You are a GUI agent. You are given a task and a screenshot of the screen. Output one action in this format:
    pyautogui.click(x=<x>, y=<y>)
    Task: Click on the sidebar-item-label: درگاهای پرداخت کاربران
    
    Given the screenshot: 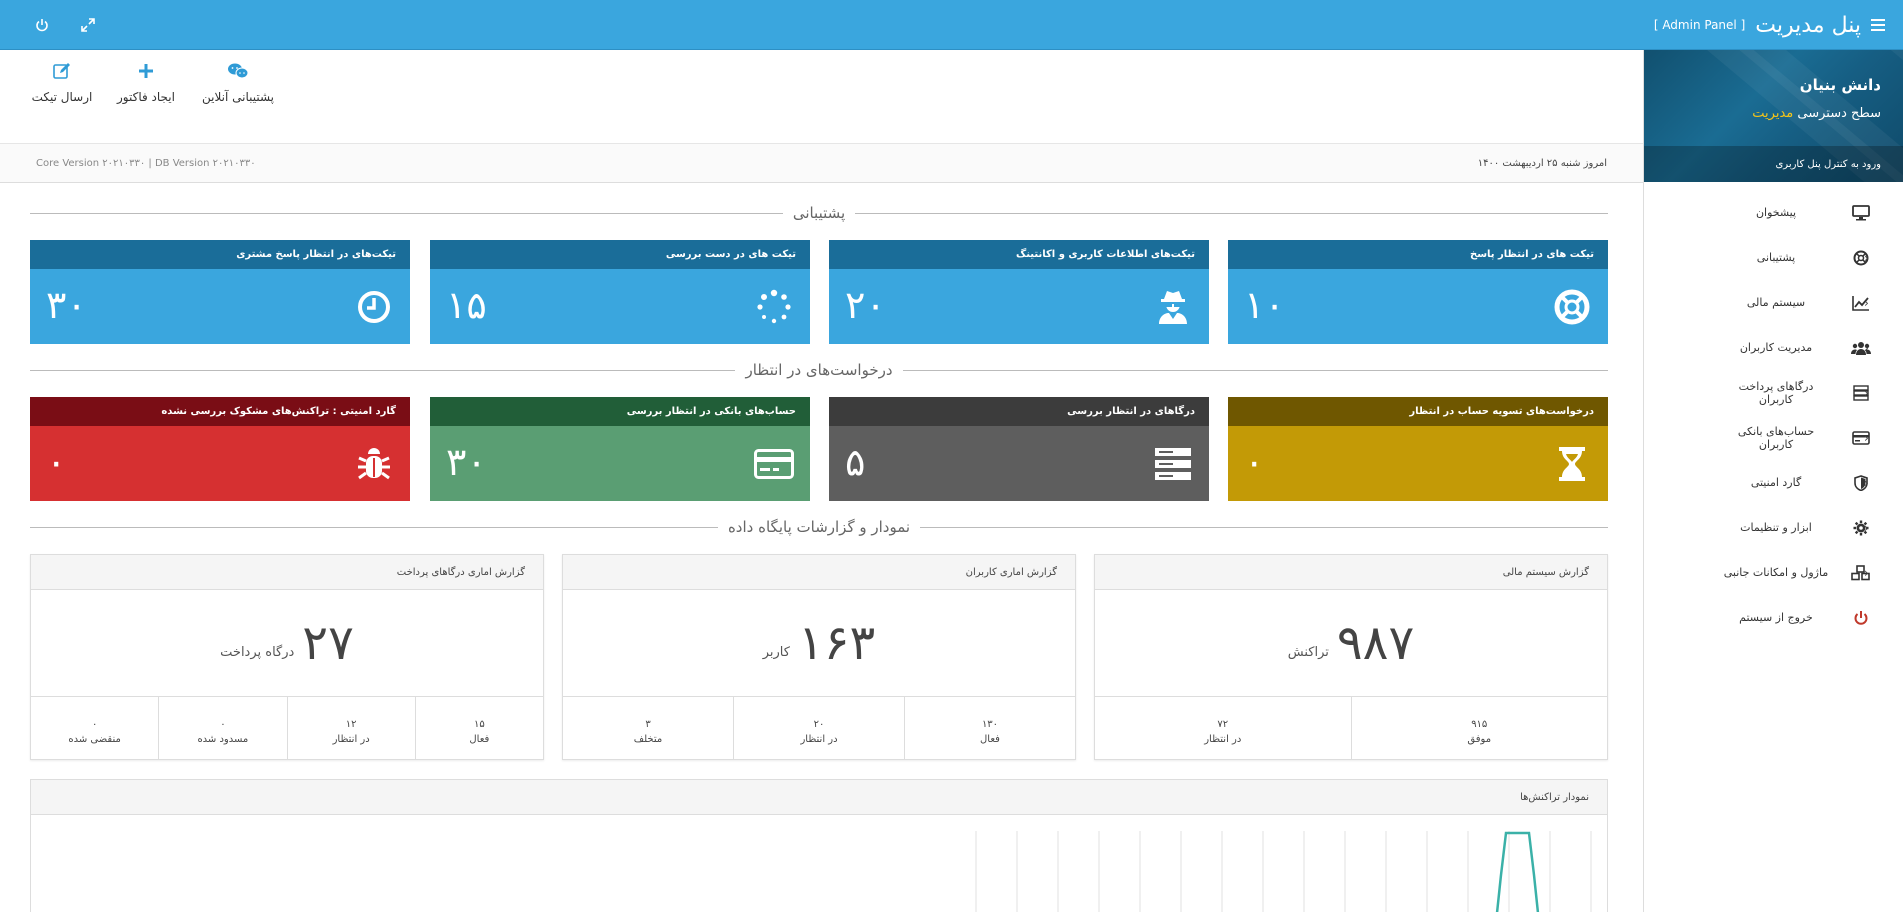 What is the action you would take?
    pyautogui.click(x=1776, y=392)
    